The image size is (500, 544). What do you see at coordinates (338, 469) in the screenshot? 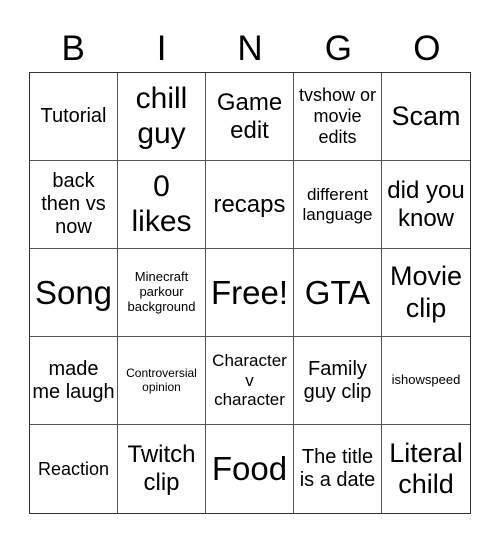
I see `bingo-cell: The title is a date` at bounding box center [338, 469].